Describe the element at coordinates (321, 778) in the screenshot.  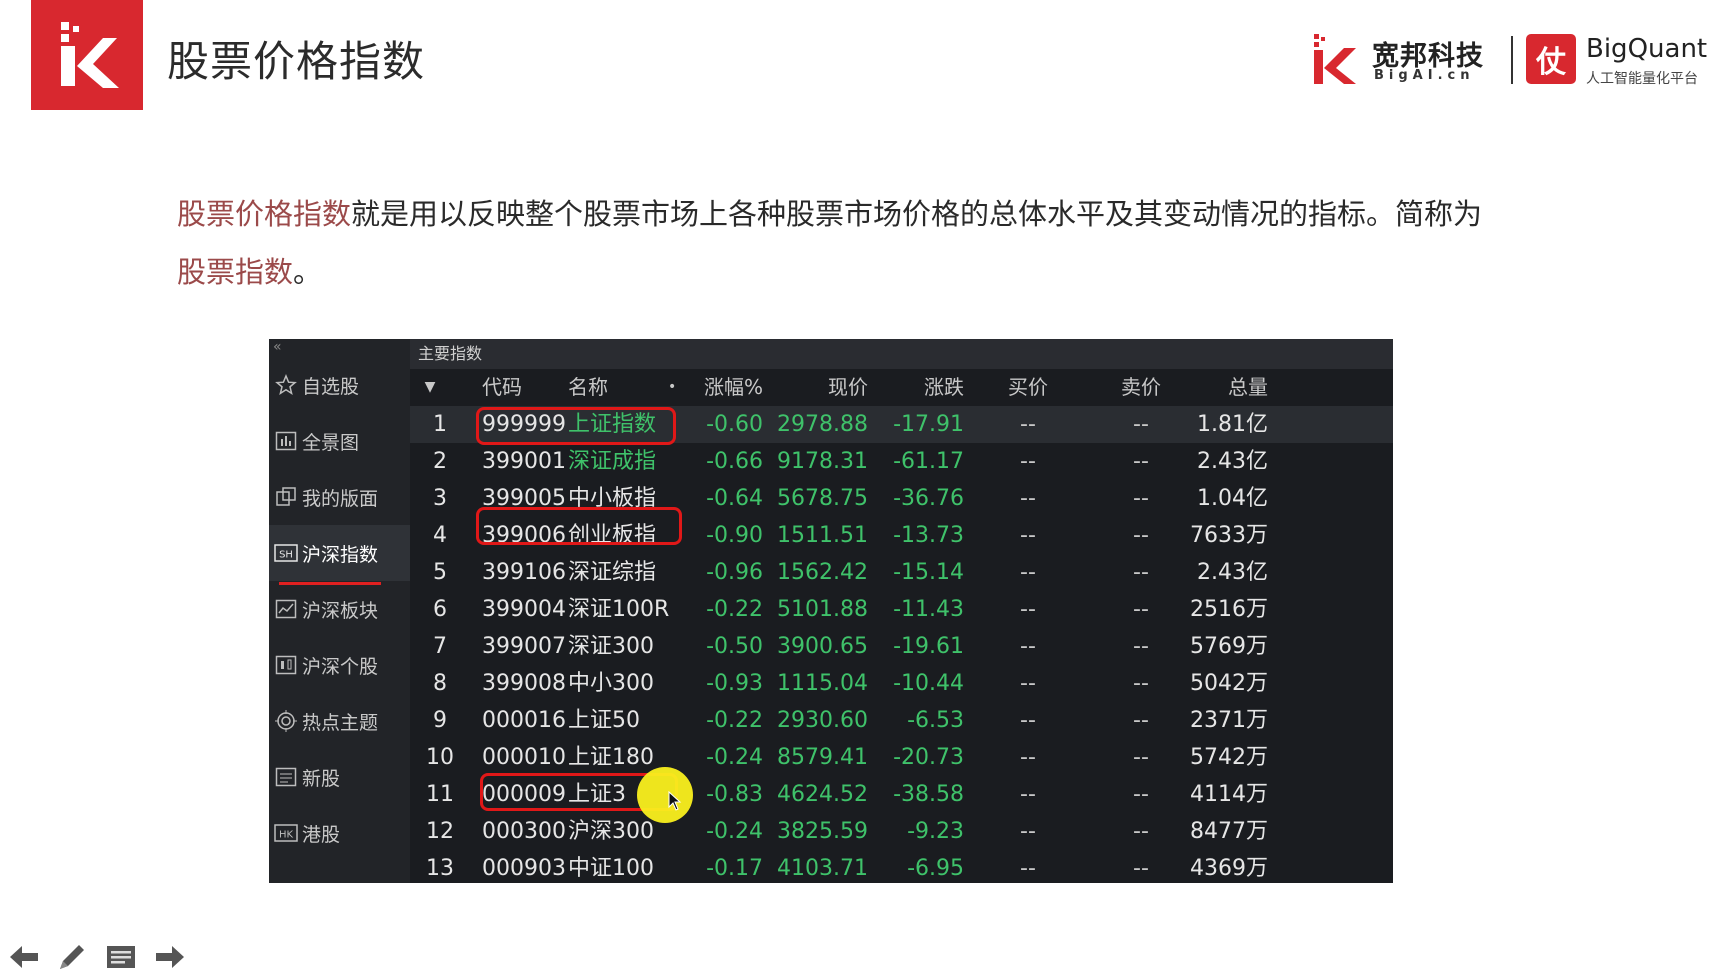
I see `sidebar-item-label: 新股` at that location.